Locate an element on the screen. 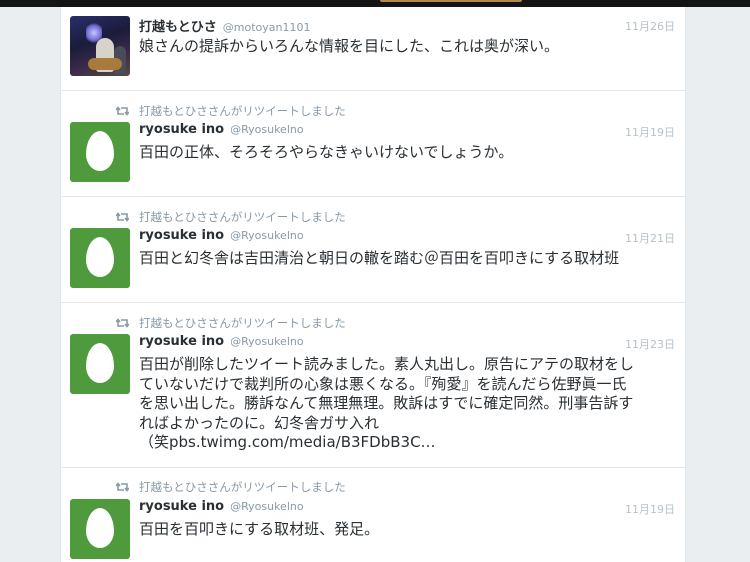  user-handle: @motoyan1101 is located at coordinates (267, 27).